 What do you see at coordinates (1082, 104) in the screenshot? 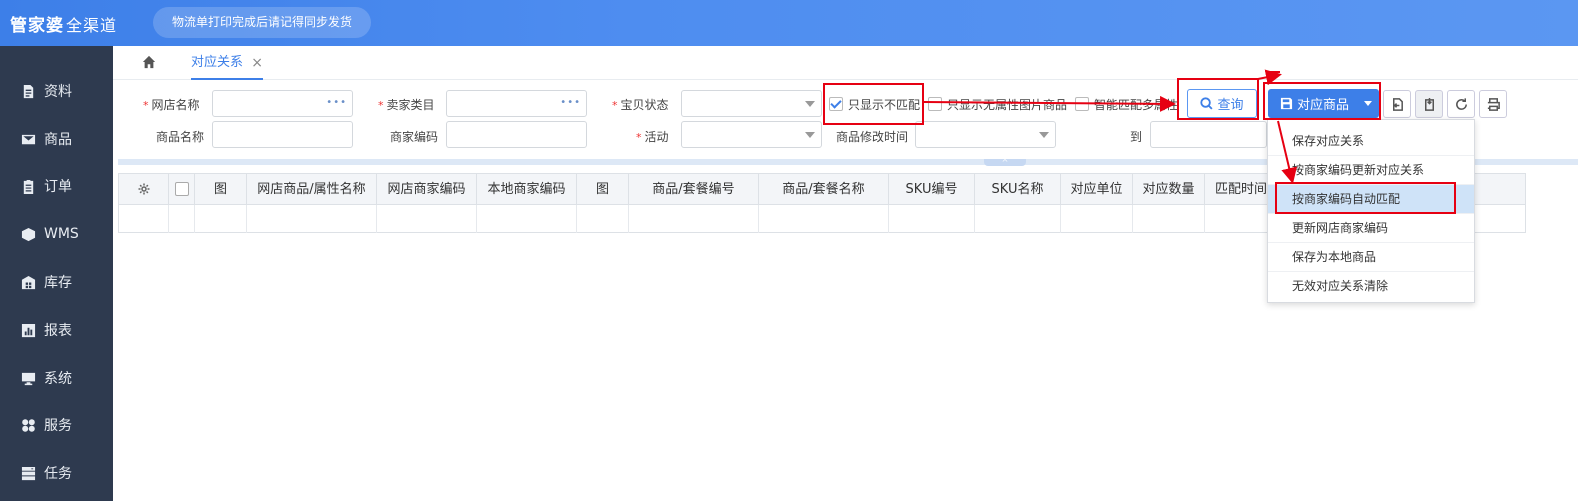
I see `smart-match-checkbox` at bounding box center [1082, 104].